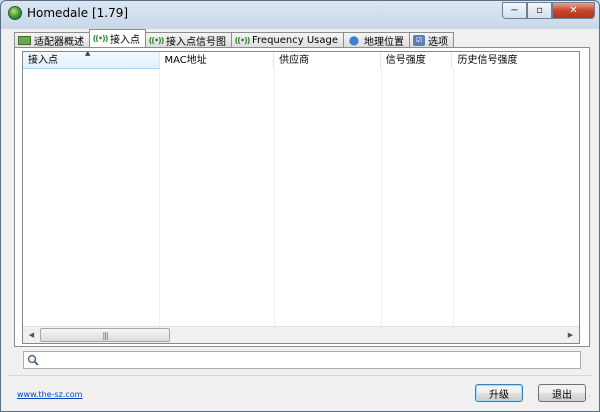  Describe the element at coordinates (31, 335) in the screenshot. I see `scroll-left-arrow-icon: ◀` at that location.